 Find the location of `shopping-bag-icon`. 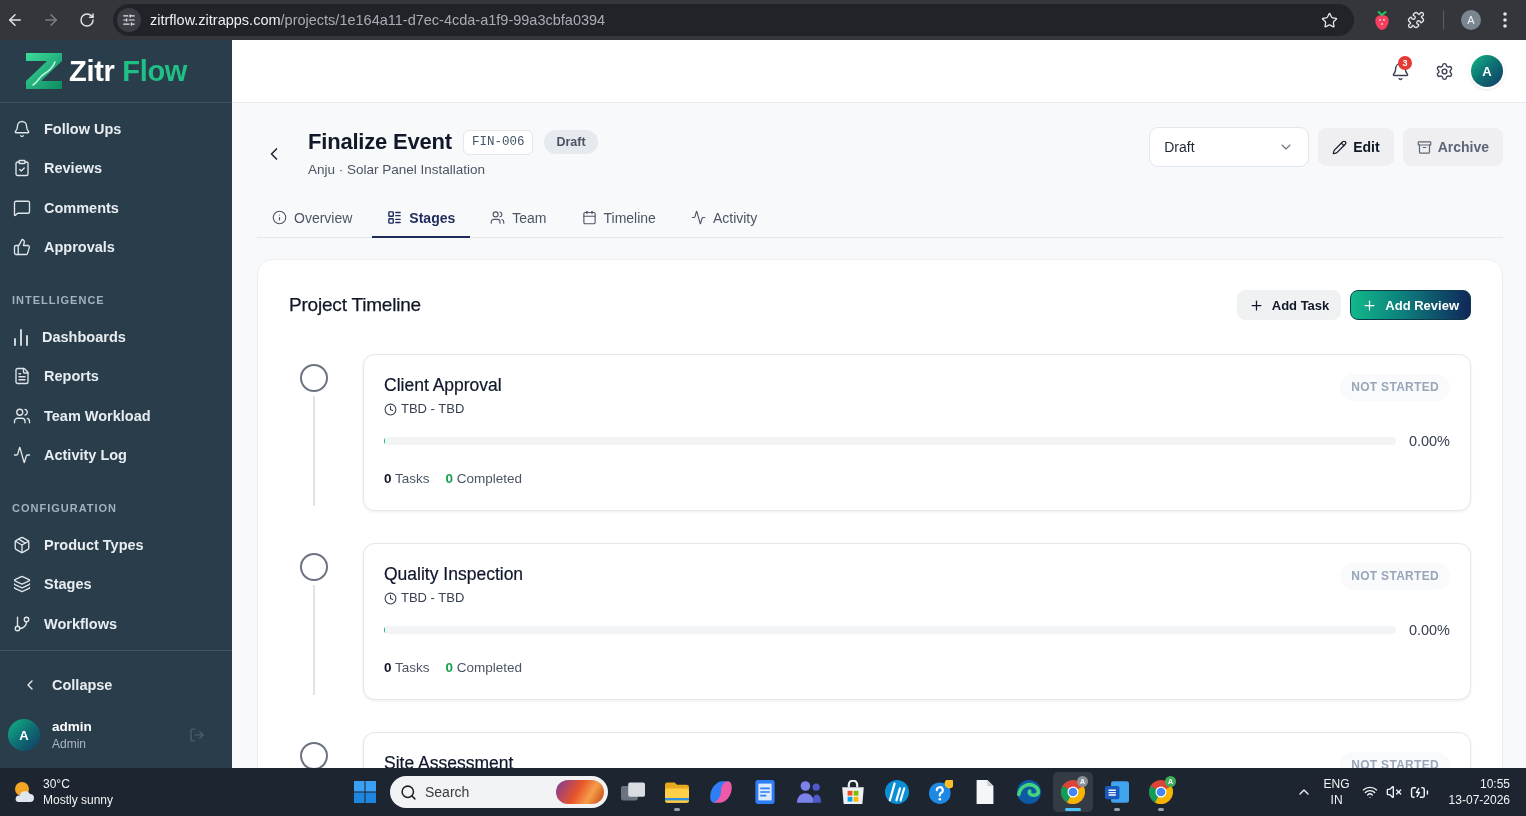

shopping-bag-icon is located at coordinates (853, 792).